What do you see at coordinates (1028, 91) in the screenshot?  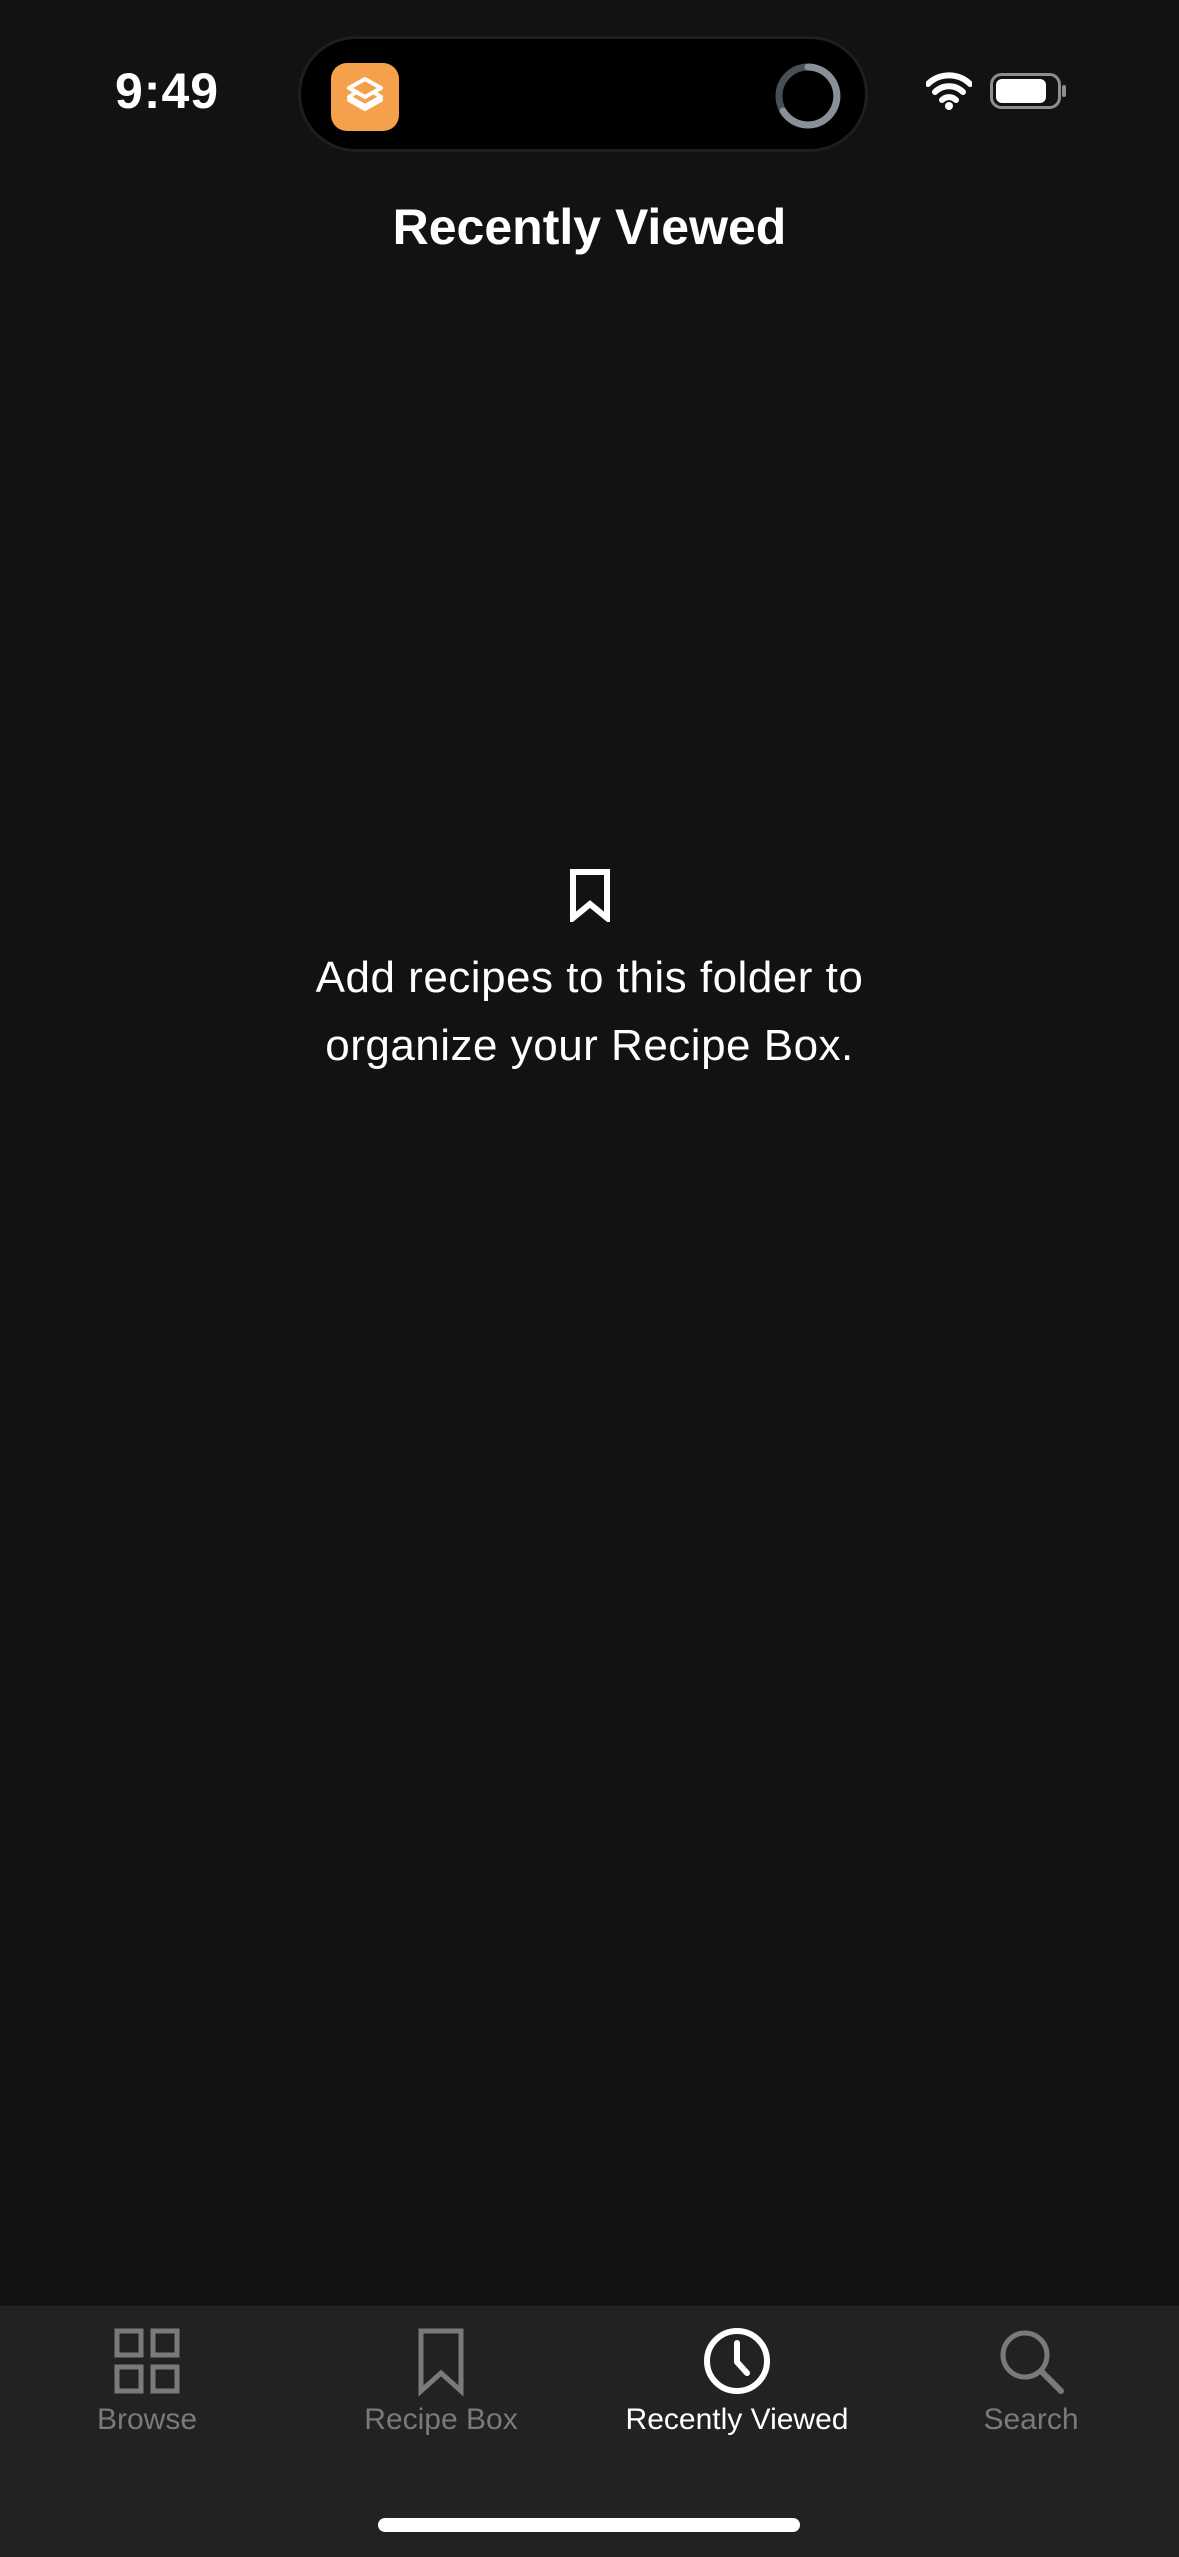 I see `battery-icon` at bounding box center [1028, 91].